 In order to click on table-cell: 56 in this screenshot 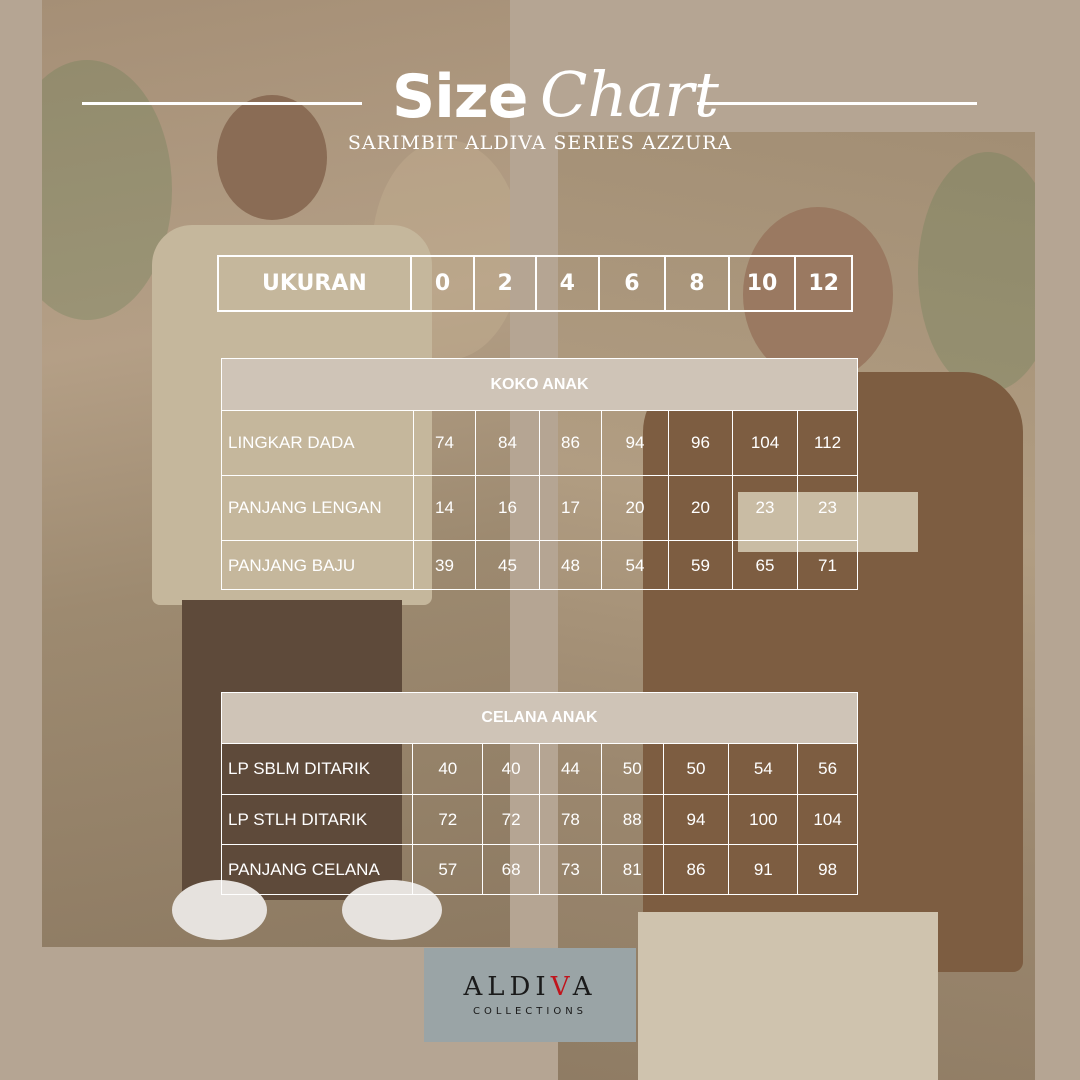, I will do `click(828, 768)`.